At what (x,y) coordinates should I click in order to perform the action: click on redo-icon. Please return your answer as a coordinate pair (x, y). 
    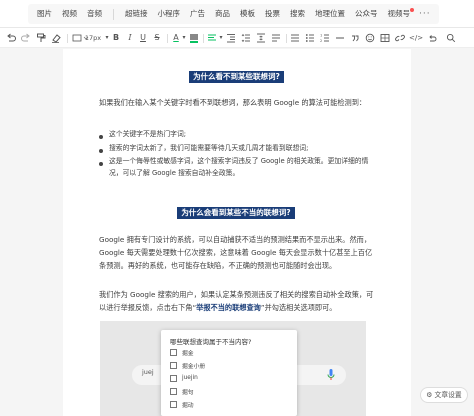
    Looking at the image, I should click on (26, 38).